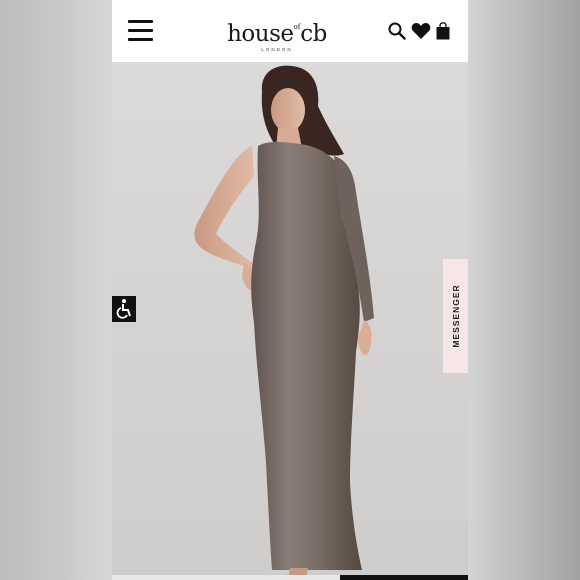 The height and width of the screenshot is (580, 580). What do you see at coordinates (443, 31) in the screenshot?
I see `shopping-bag-icon` at bounding box center [443, 31].